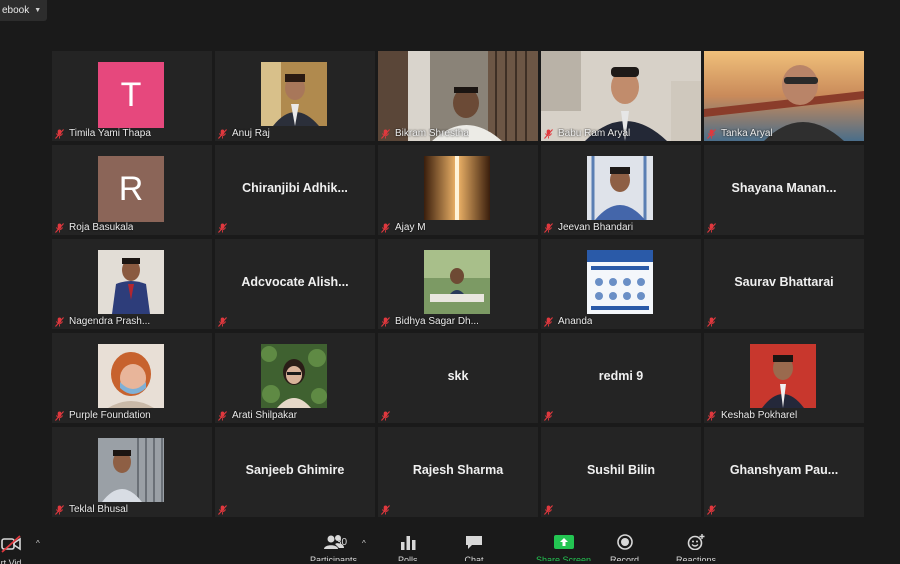 This screenshot has width=900, height=564. I want to click on participant-tile: Purple Foundation, so click(132, 378).